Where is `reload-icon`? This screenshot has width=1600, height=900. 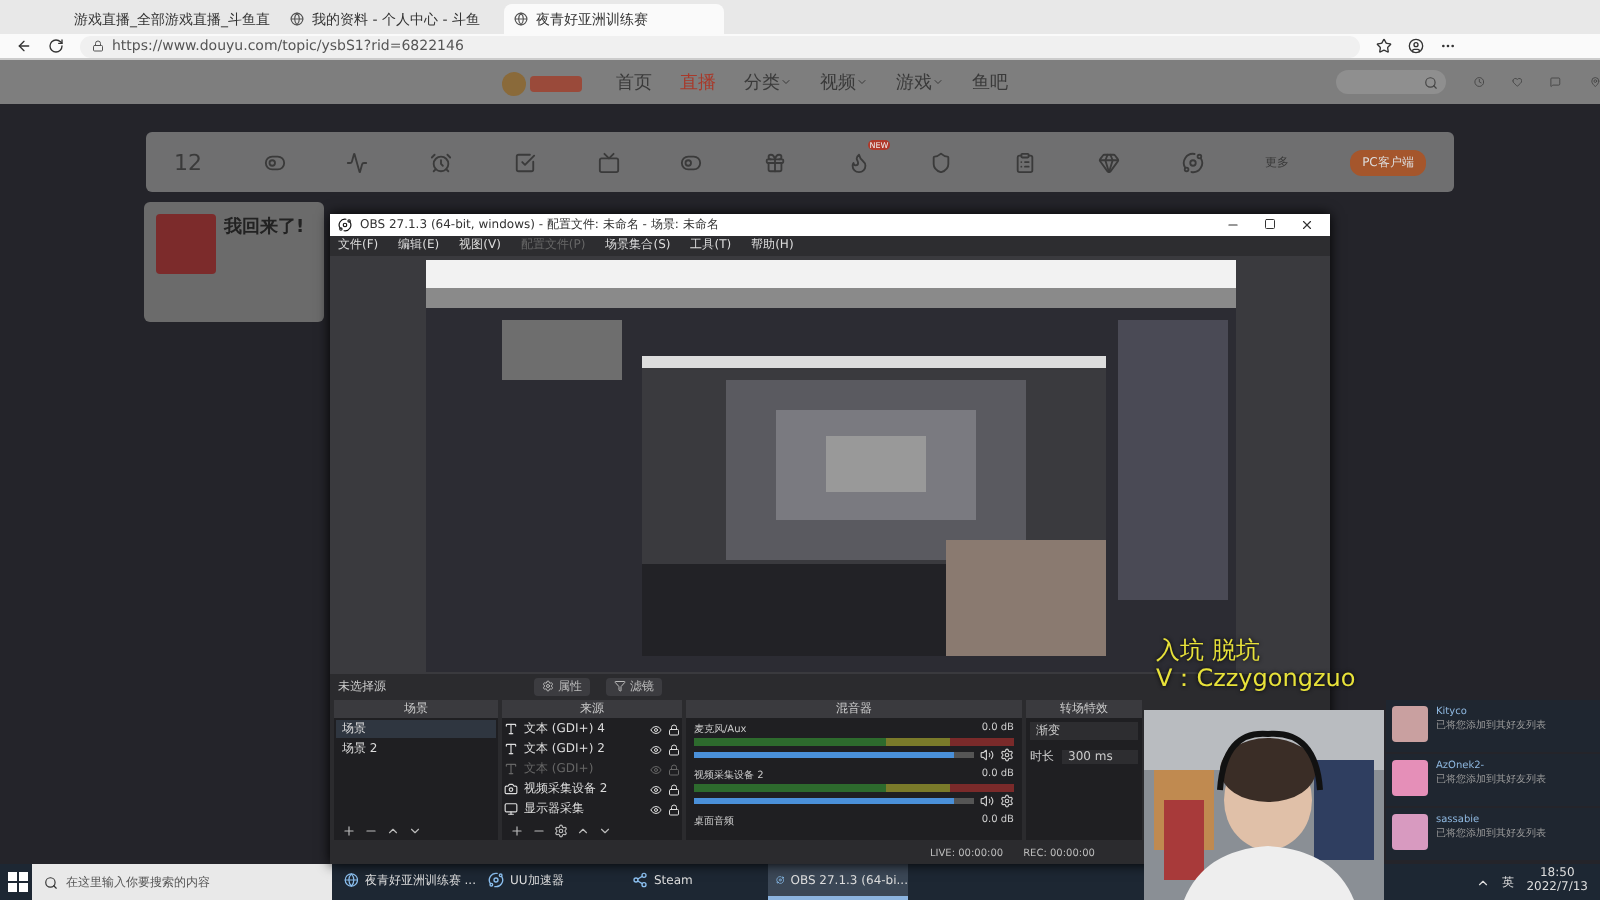
reload-icon is located at coordinates (56, 46).